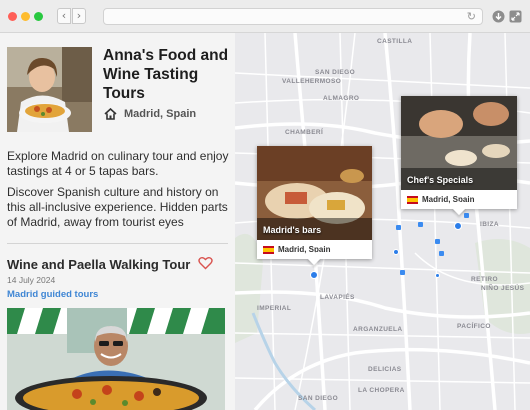 The image size is (530, 410). What do you see at coordinates (79, 16) in the screenshot?
I see `forward-button: ›` at bounding box center [79, 16].